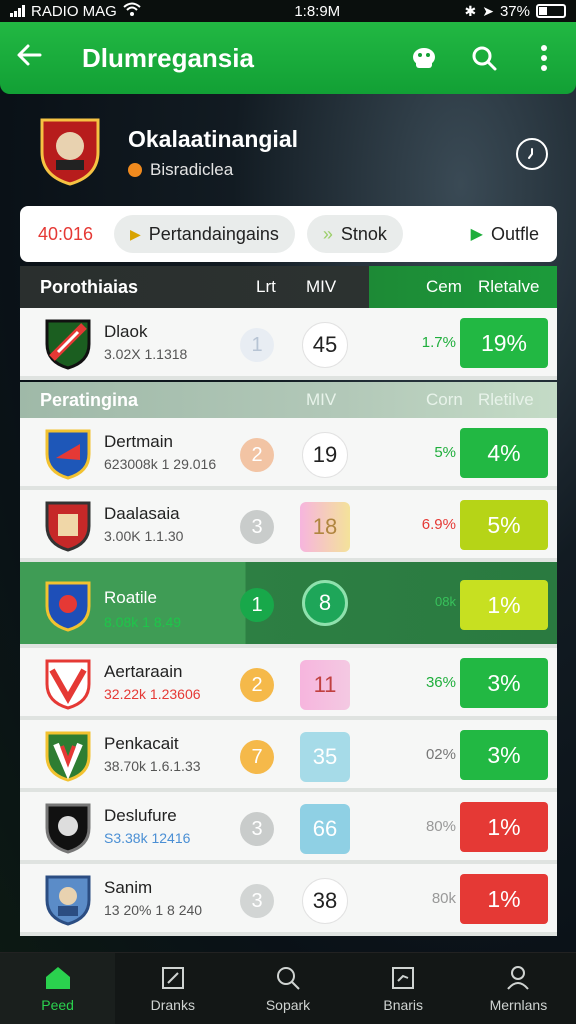 This screenshot has height=1024, width=576. I want to click on outfit-toggle: ▶ Outfle, so click(509, 234).